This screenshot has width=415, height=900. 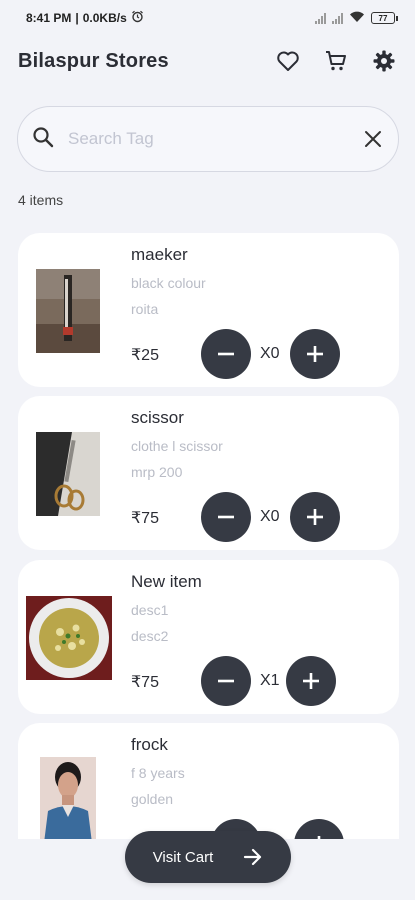 I want to click on product-desc2: roita, so click(x=145, y=309).